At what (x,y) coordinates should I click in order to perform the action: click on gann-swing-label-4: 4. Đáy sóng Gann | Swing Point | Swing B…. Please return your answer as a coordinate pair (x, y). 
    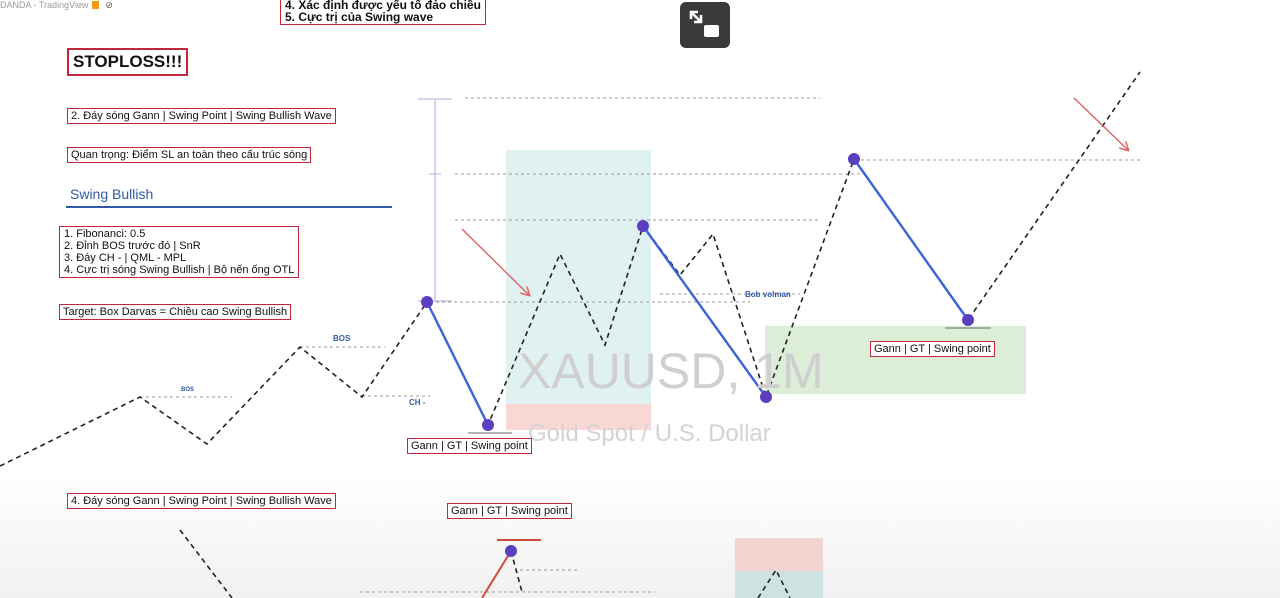
    Looking at the image, I should click on (201, 501).